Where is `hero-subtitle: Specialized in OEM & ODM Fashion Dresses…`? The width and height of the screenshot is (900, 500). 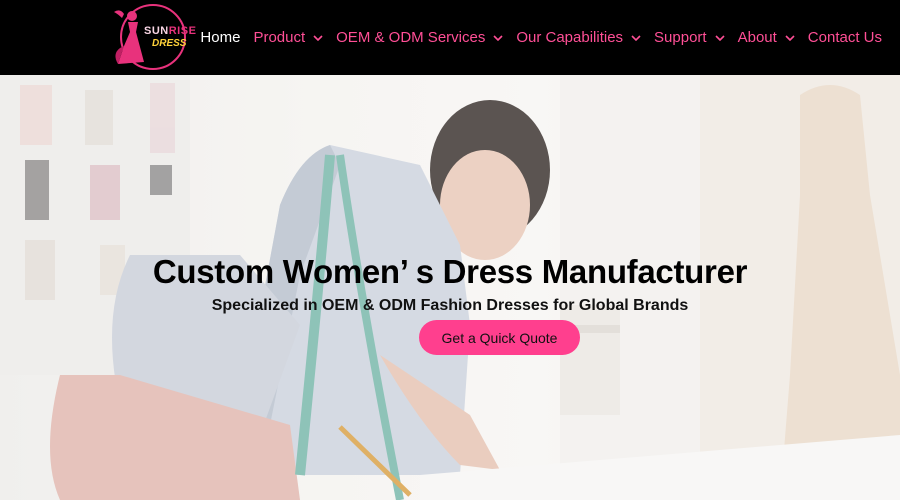 hero-subtitle: Specialized in OEM & ODM Fashion Dresses… is located at coordinates (450, 305).